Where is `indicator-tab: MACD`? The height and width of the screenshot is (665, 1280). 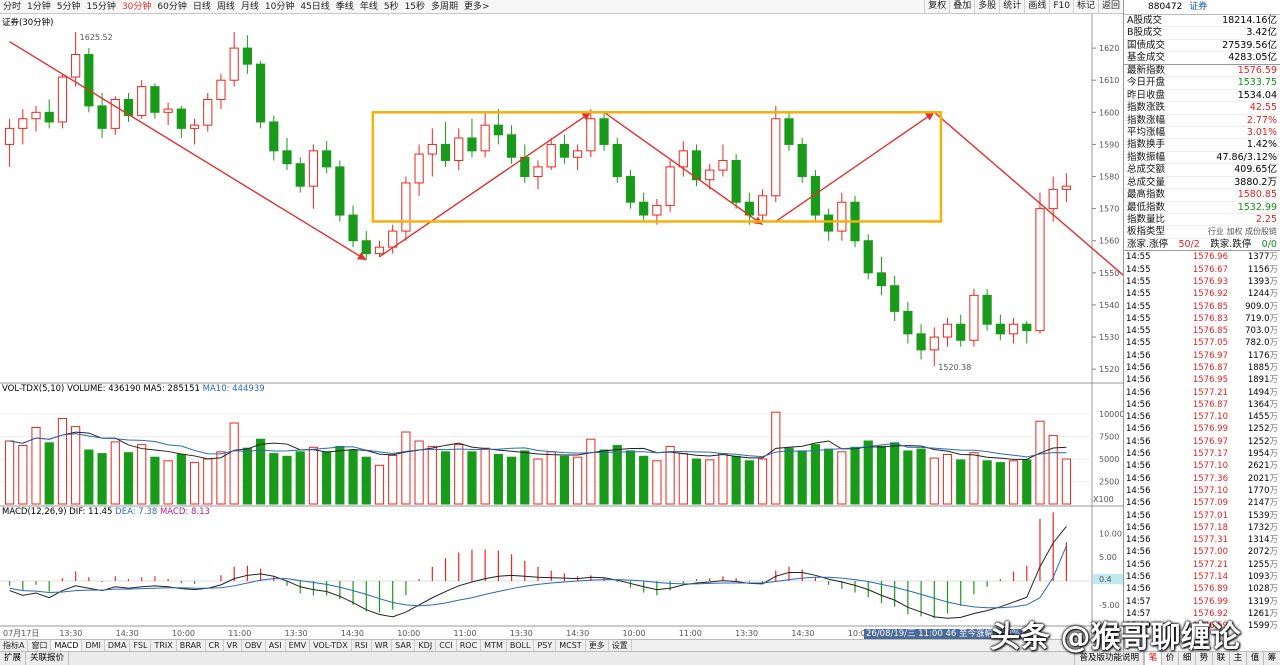 indicator-tab: MACD is located at coordinates (67, 645).